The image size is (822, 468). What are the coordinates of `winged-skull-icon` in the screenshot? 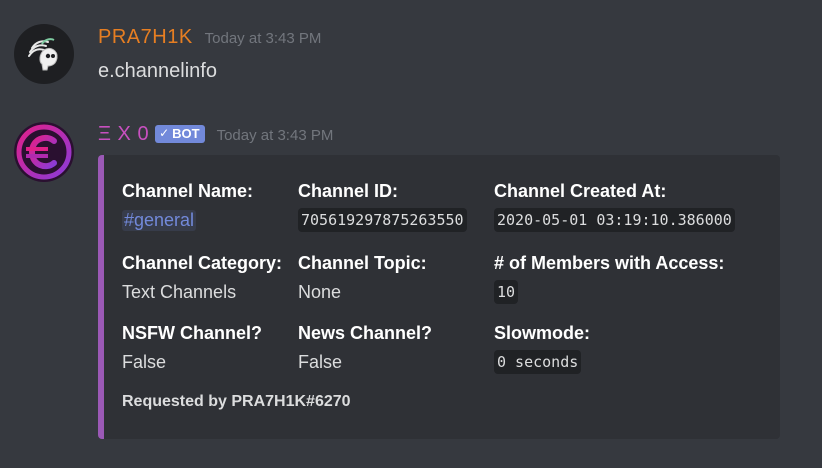 It's located at (44, 54).